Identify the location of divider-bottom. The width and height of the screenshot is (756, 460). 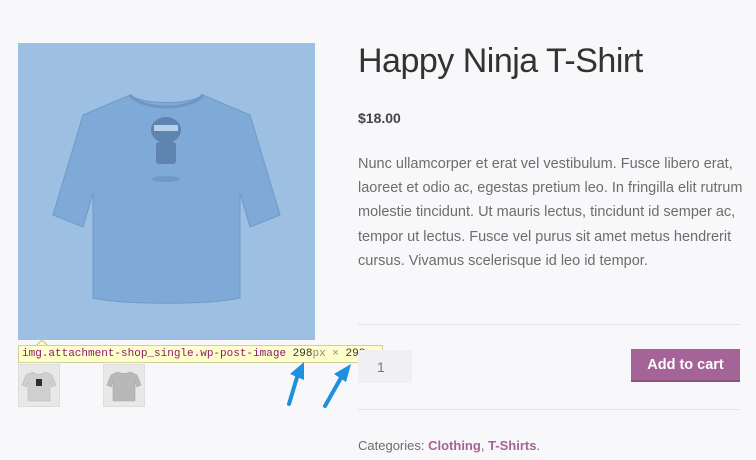
(549, 409).